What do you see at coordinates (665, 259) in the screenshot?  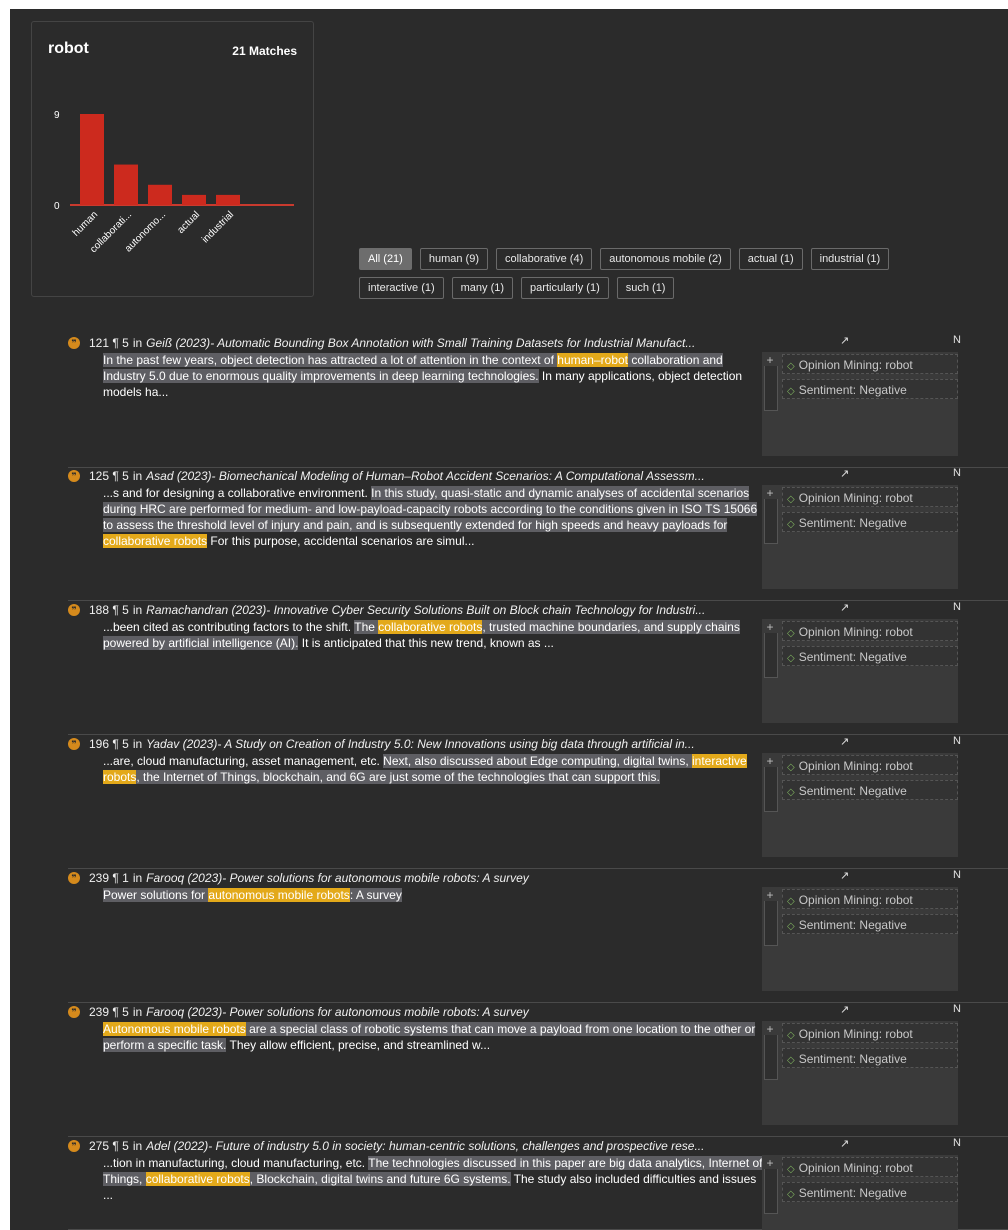 I see `filter-chip: autonomous mobile (2)` at bounding box center [665, 259].